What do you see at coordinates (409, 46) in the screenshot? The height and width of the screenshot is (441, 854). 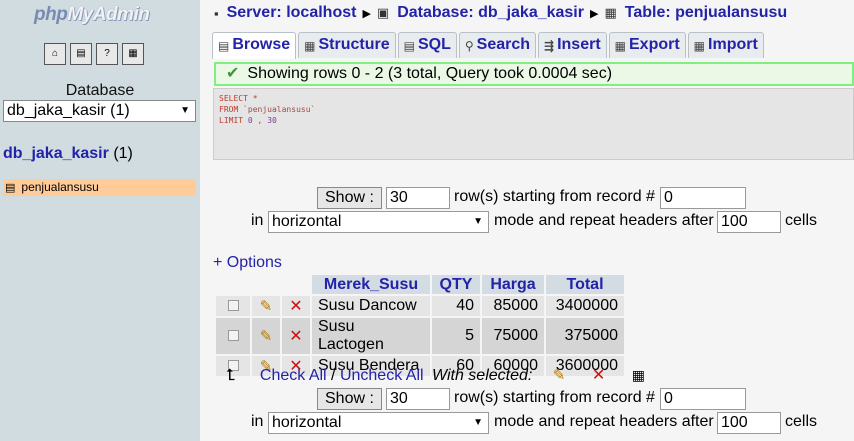 I see `sql-icon: ▤` at bounding box center [409, 46].